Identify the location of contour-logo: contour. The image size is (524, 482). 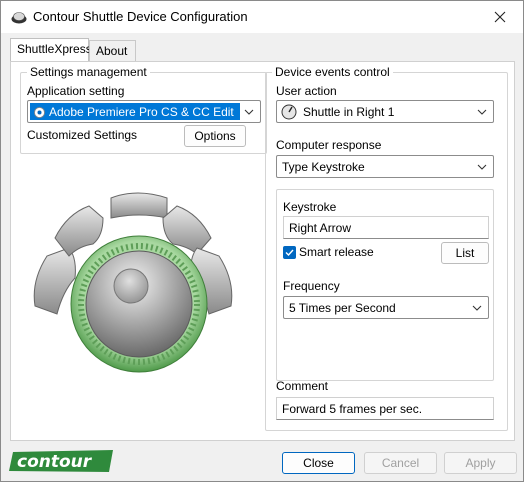
(61, 461).